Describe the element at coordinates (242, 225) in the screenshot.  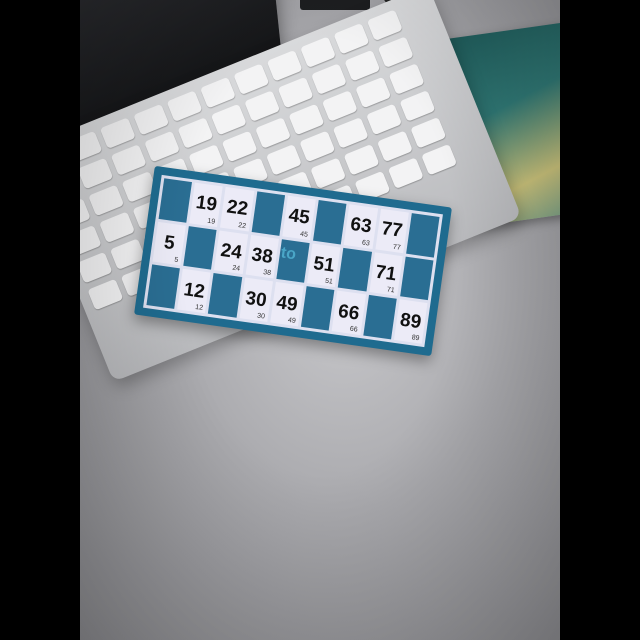
I see `cell-small-number: 22` at that location.